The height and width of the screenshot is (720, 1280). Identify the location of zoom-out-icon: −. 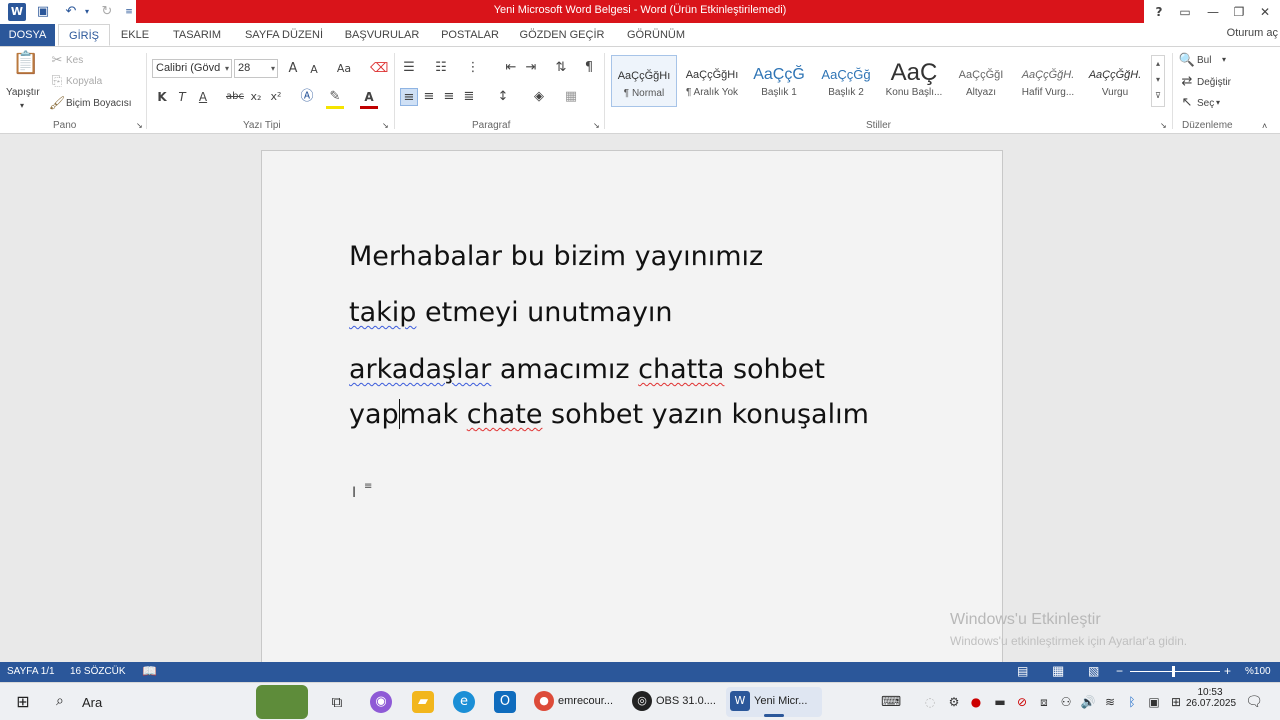
(1119, 671).